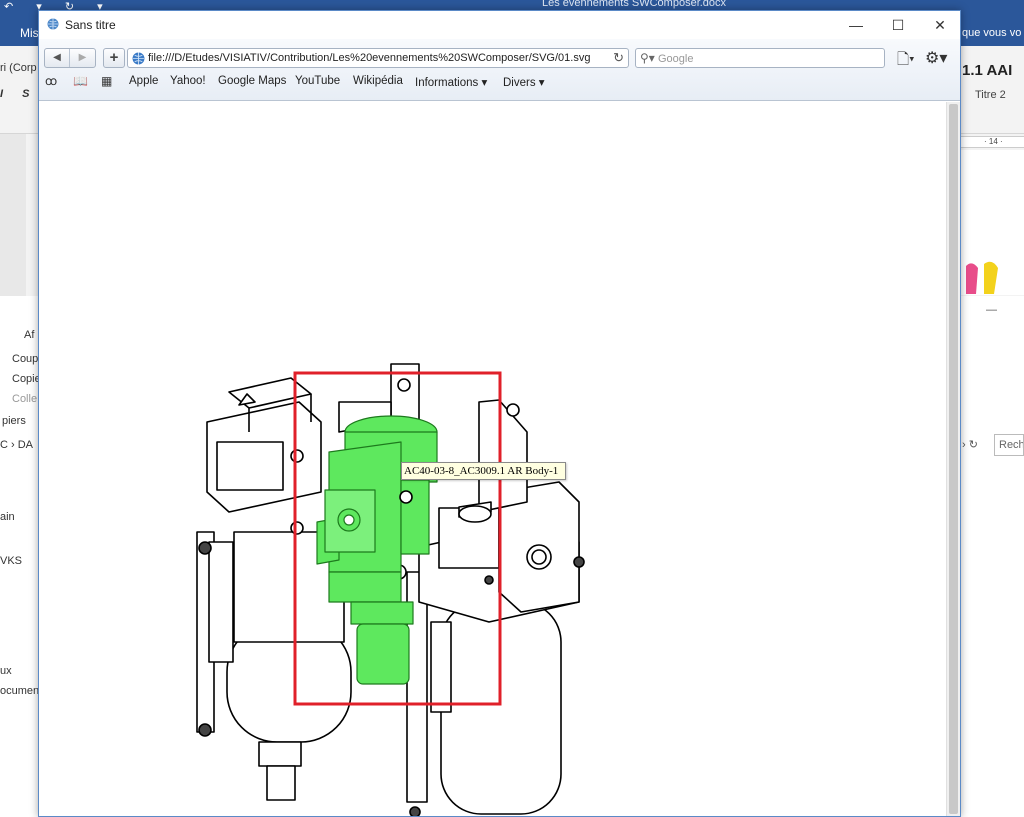  Describe the element at coordinates (80, 81) in the screenshot. I see `book-icon: 📖` at that location.